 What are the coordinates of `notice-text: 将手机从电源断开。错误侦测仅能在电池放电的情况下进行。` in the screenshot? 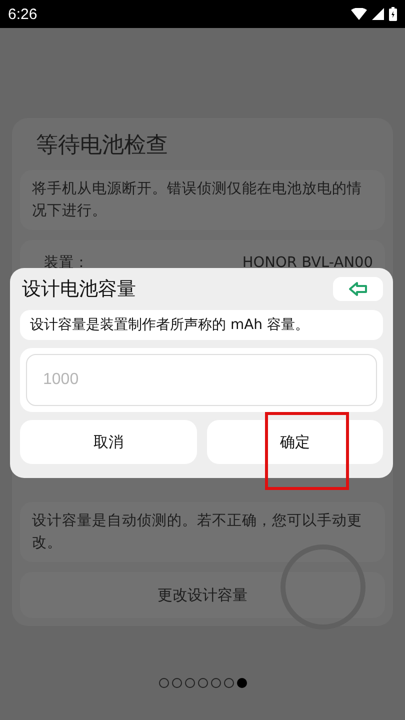 It's located at (202, 200).